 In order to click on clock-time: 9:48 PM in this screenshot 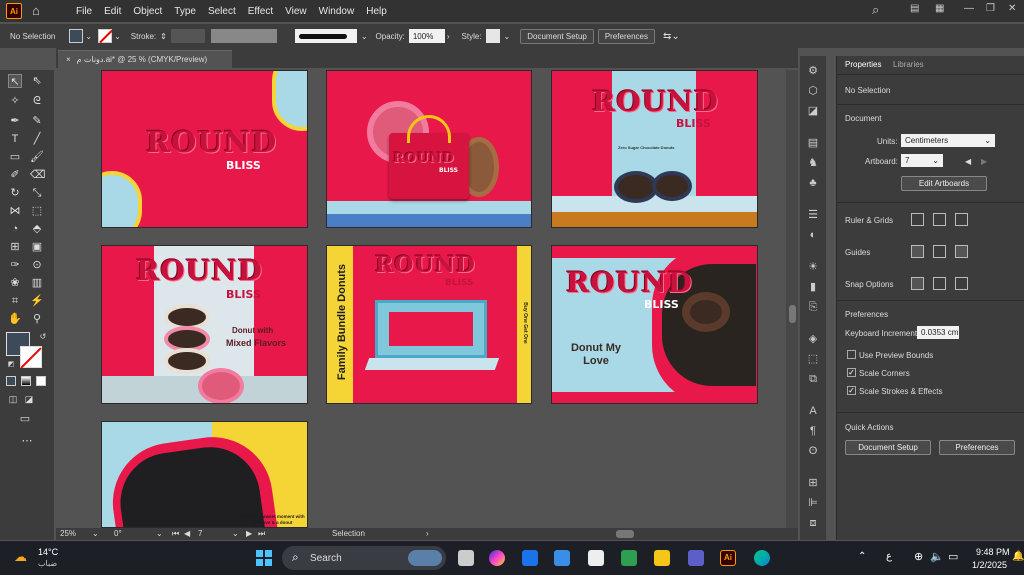, I will do `click(993, 552)`.